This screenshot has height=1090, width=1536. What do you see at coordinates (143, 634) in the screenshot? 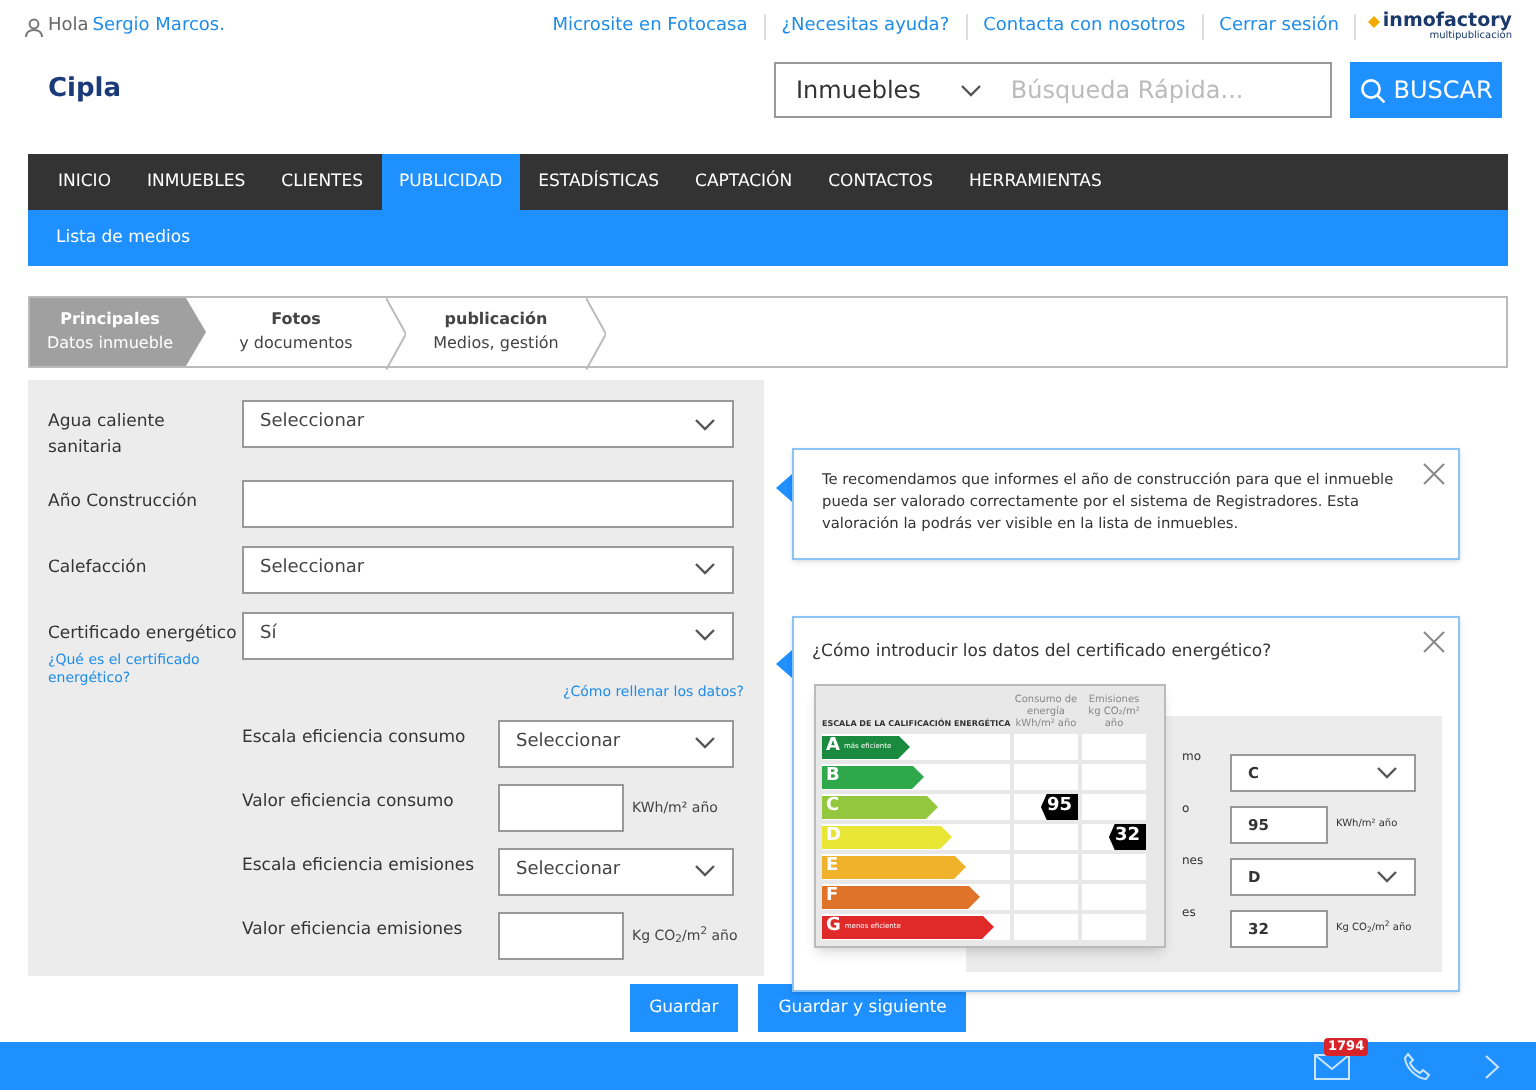
I see `field-label: Certificado energético` at bounding box center [143, 634].